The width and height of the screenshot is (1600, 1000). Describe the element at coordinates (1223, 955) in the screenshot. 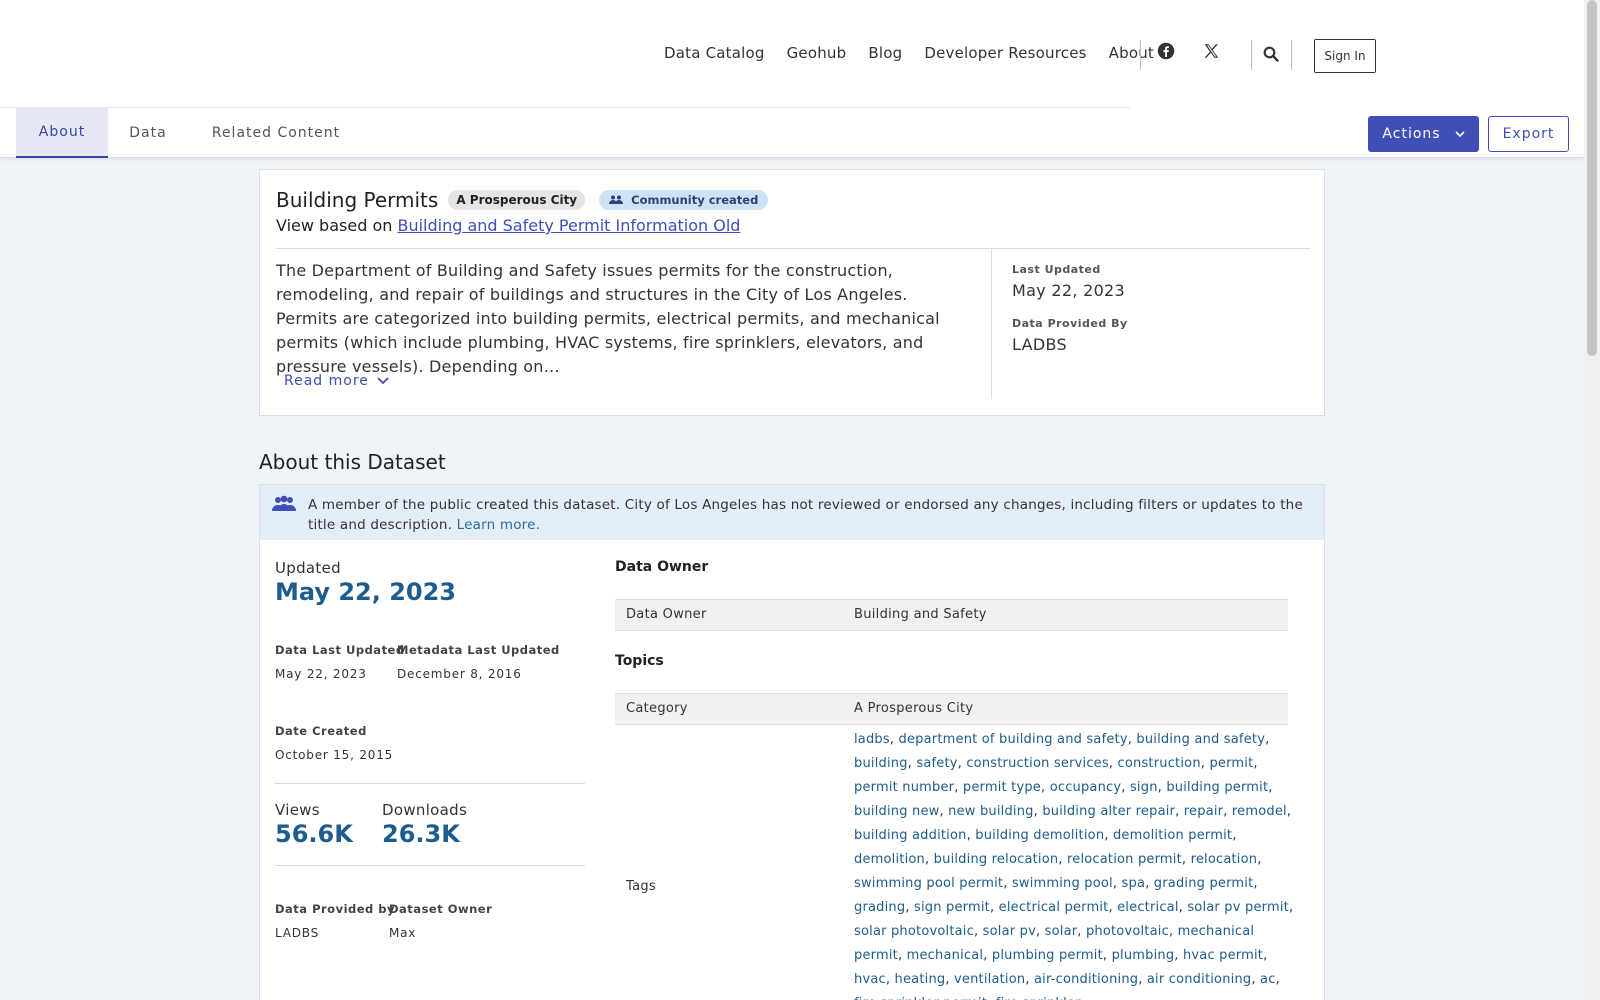

I see `tag-link: hvac permit` at that location.